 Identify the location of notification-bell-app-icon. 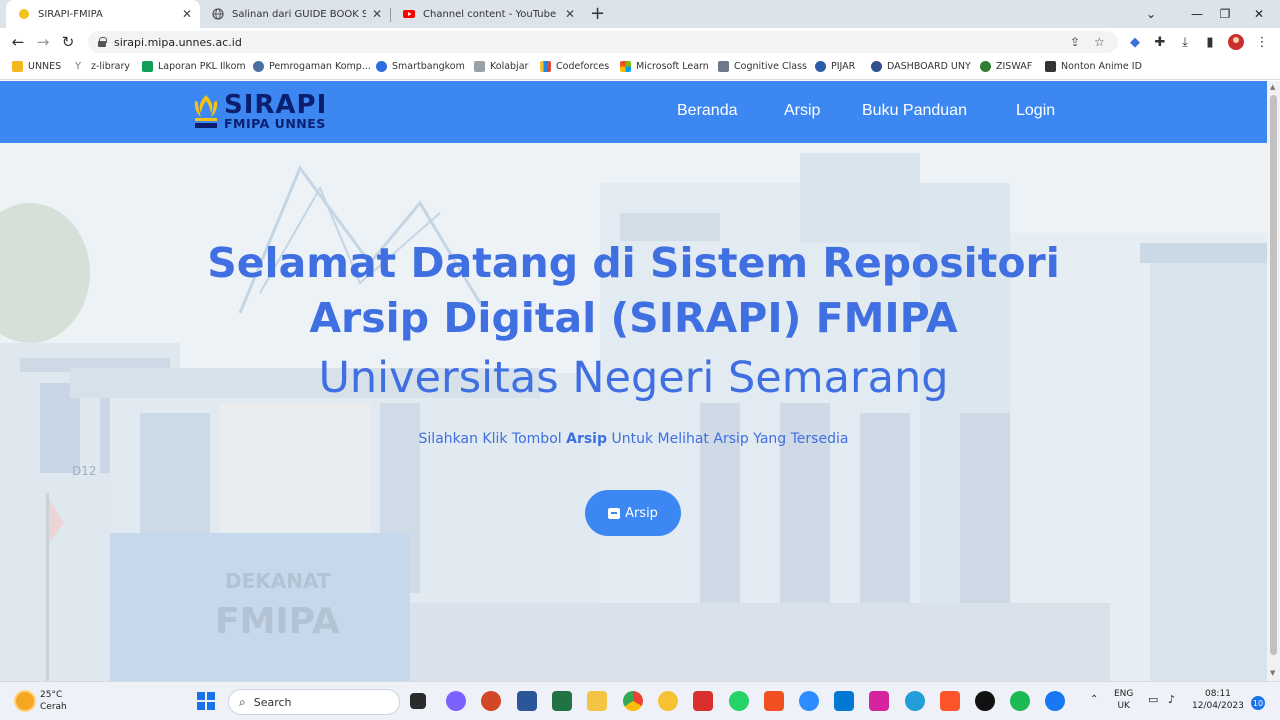
(668, 701).